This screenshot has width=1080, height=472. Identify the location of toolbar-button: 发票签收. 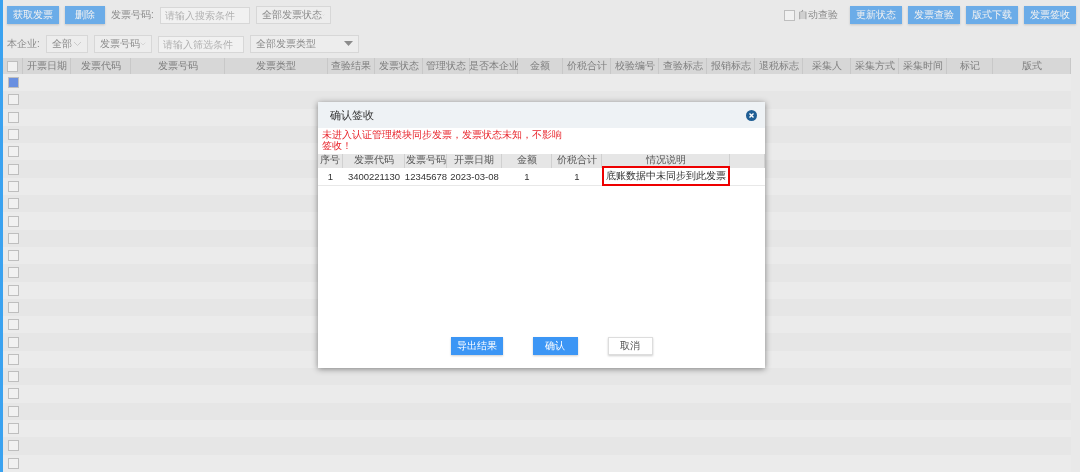
(1050, 15).